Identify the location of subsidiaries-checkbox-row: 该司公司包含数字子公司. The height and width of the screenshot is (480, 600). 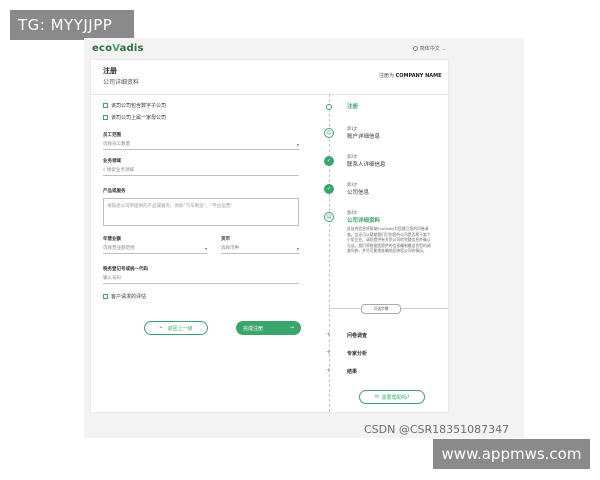
(134, 105).